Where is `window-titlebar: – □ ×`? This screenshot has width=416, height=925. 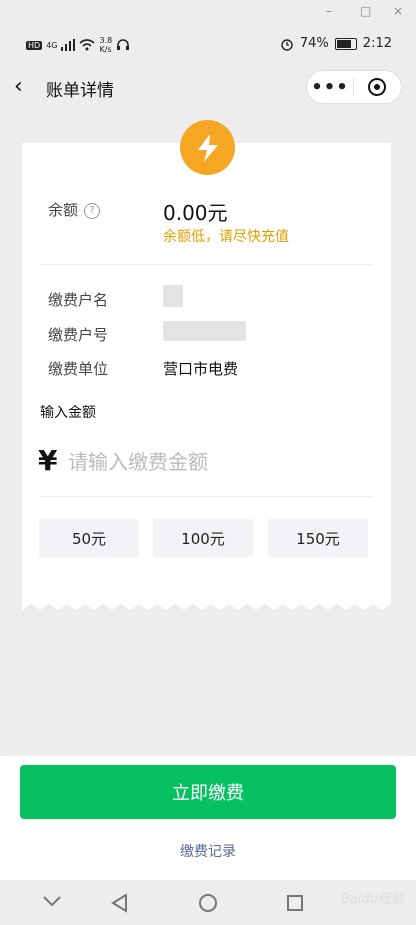 window-titlebar: – □ × is located at coordinates (208, 13).